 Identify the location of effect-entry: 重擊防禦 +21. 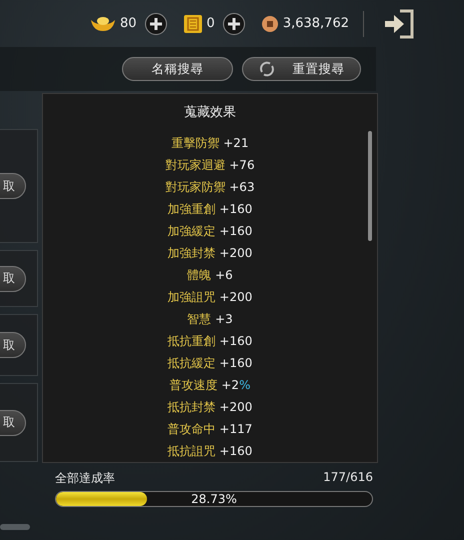
(210, 143).